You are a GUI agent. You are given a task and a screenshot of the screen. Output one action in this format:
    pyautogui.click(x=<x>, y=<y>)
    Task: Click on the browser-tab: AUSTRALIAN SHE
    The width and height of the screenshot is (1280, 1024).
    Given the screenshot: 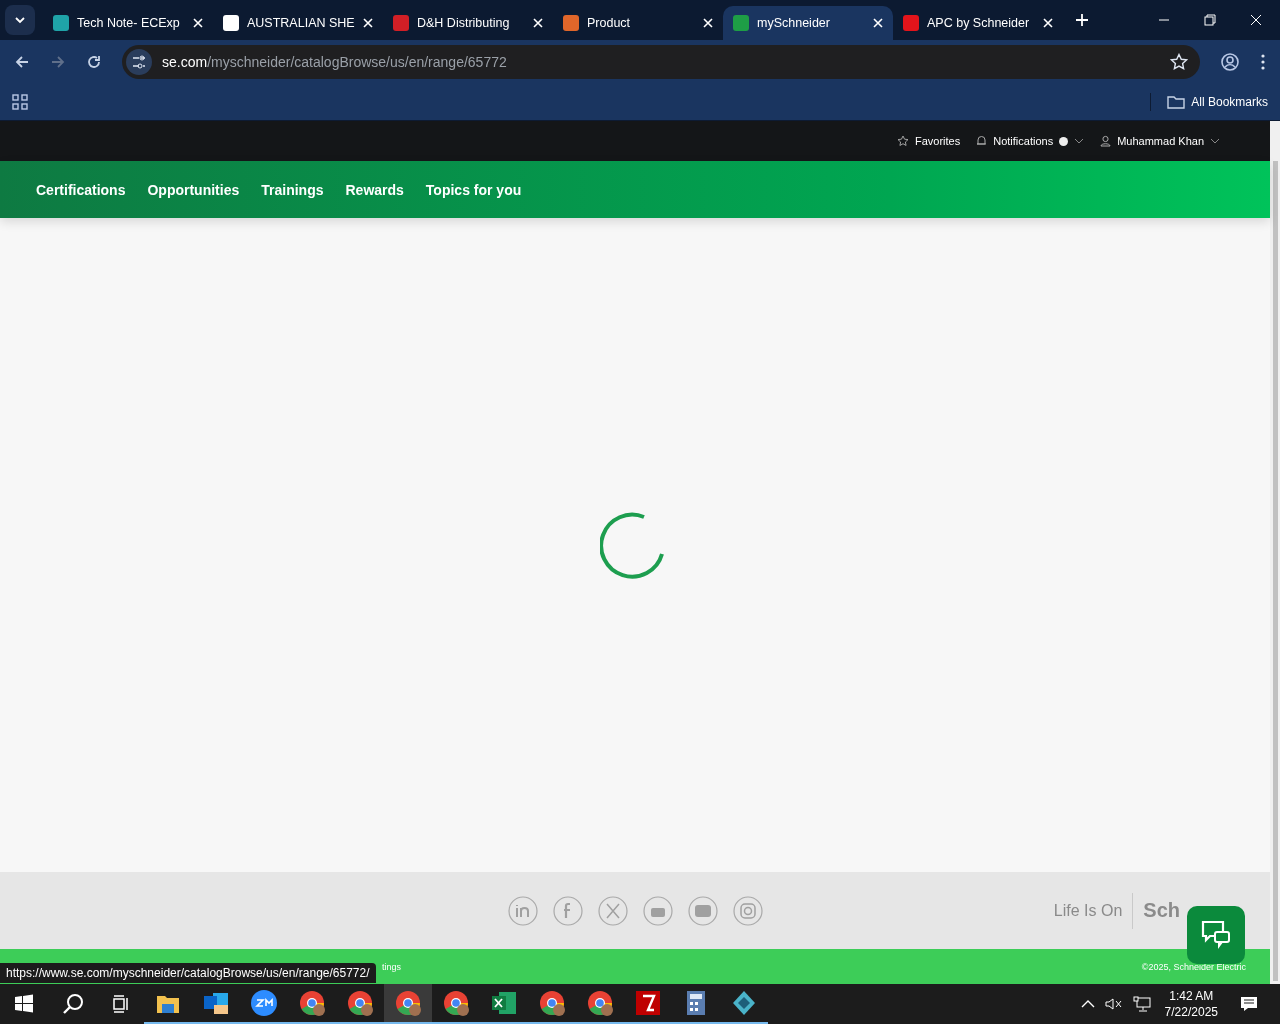 What is the action you would take?
    pyautogui.click(x=298, y=23)
    